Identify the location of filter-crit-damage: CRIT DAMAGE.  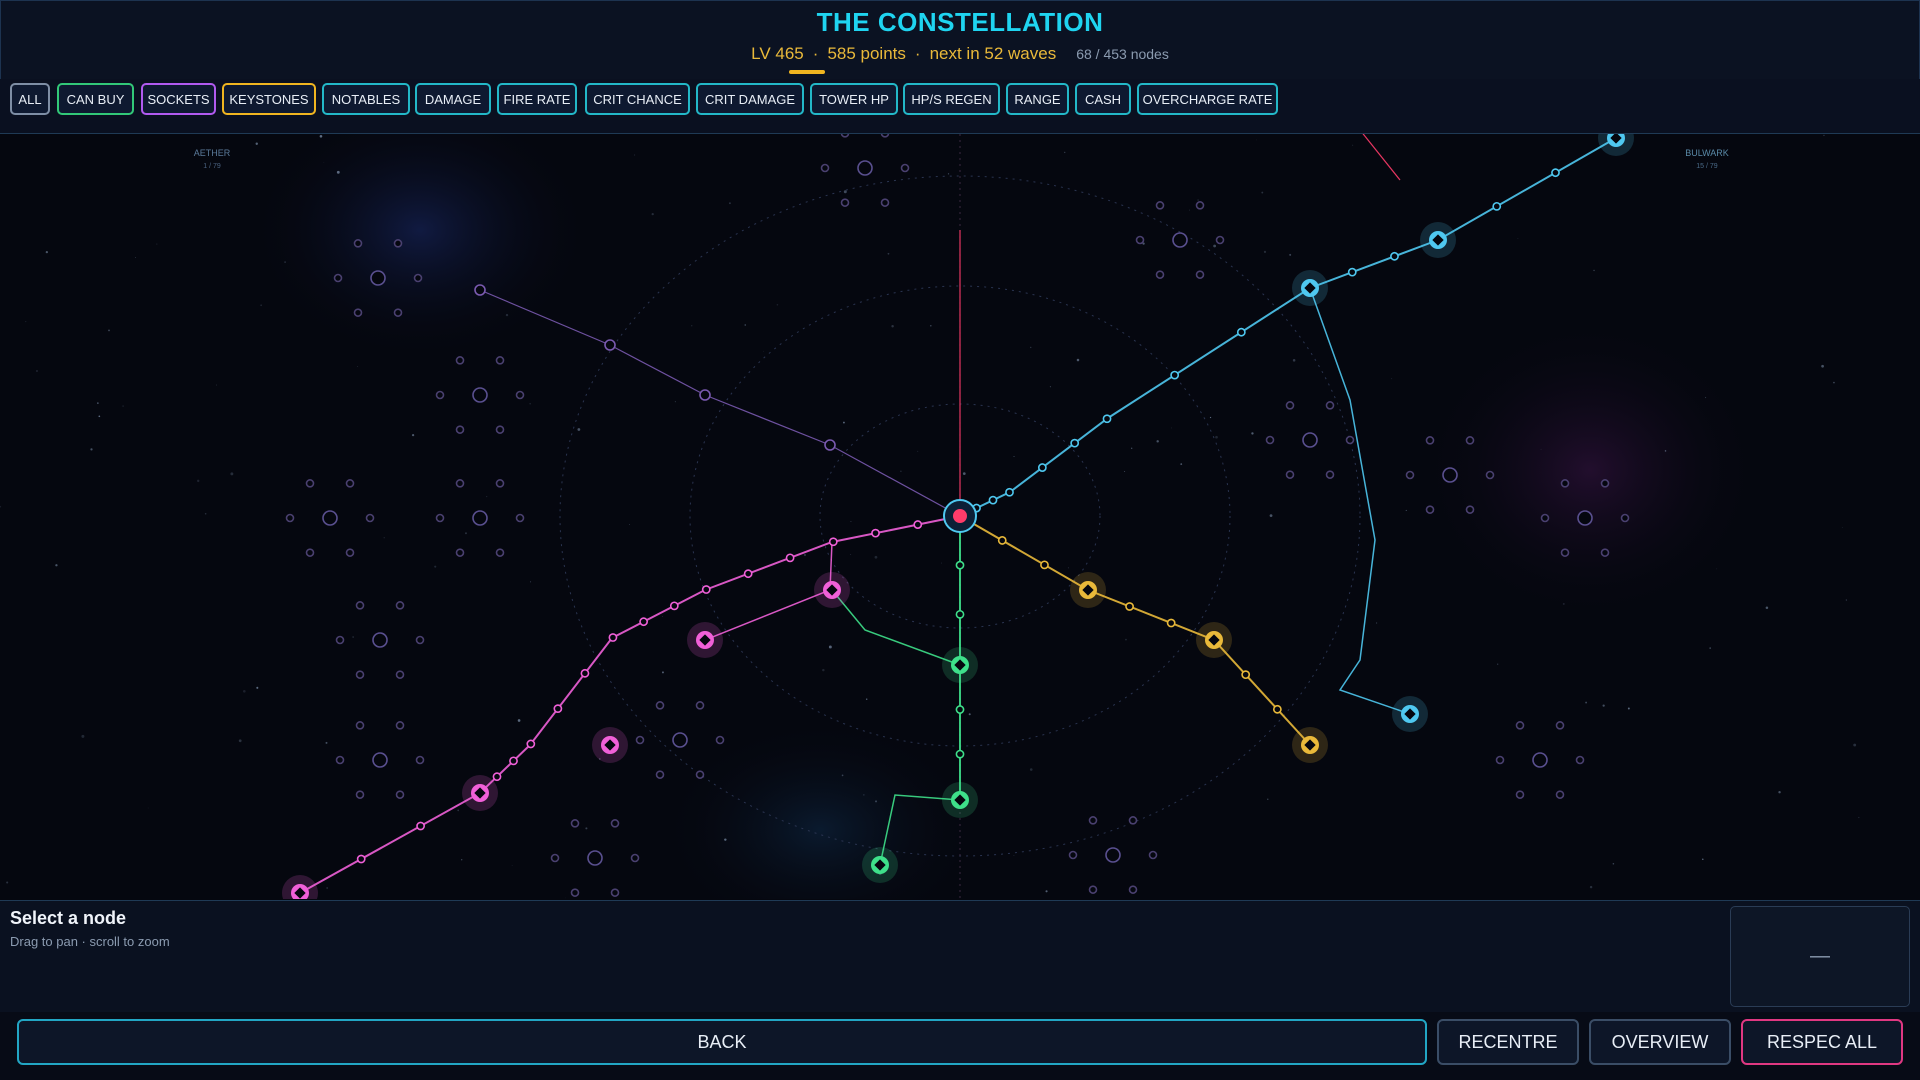
(750, 99).